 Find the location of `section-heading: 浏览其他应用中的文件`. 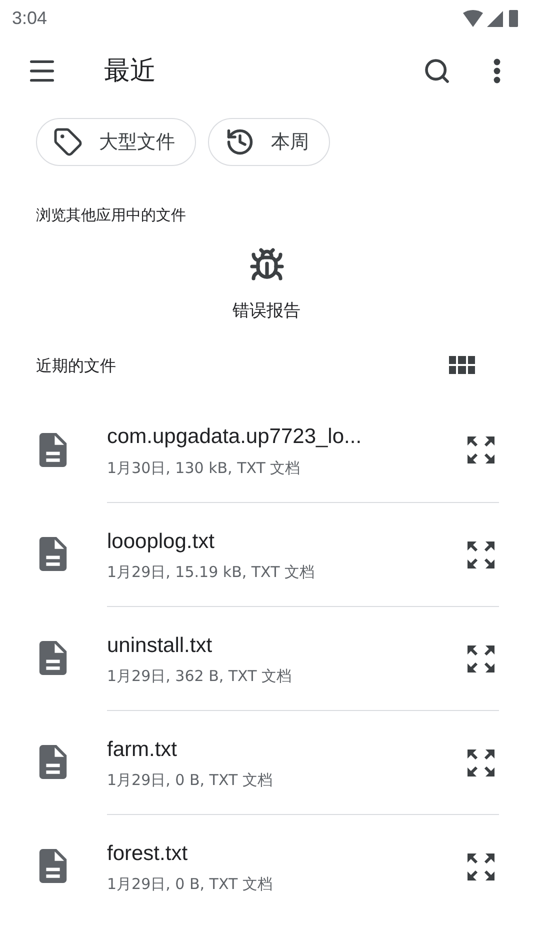

section-heading: 浏览其他应用中的文件 is located at coordinates (111, 215).